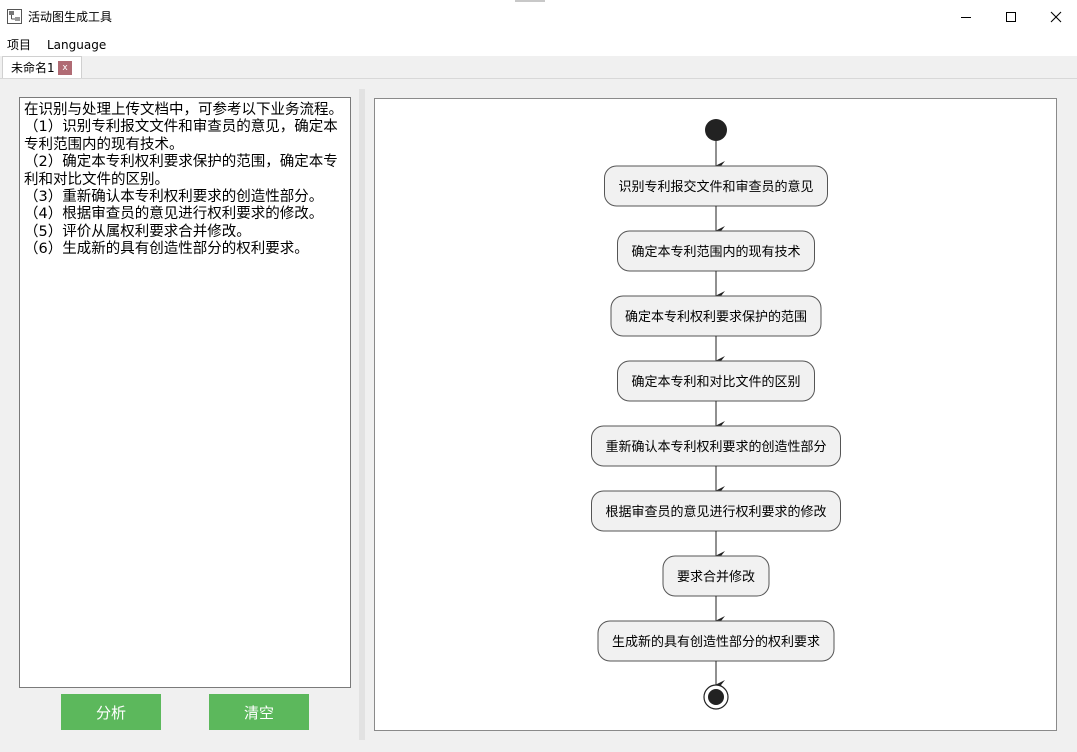 The image size is (1077, 752). I want to click on activity-node-label: 重新确认本专利权利要求的创造性部分, so click(715, 447).